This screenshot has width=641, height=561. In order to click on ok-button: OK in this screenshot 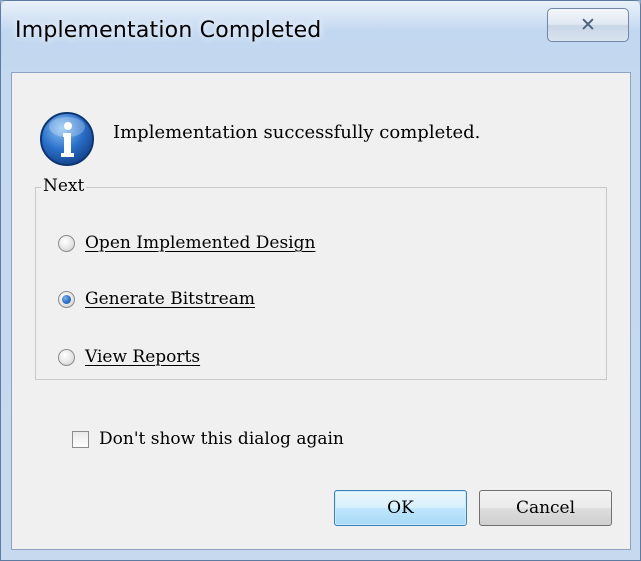, I will do `click(400, 508)`.